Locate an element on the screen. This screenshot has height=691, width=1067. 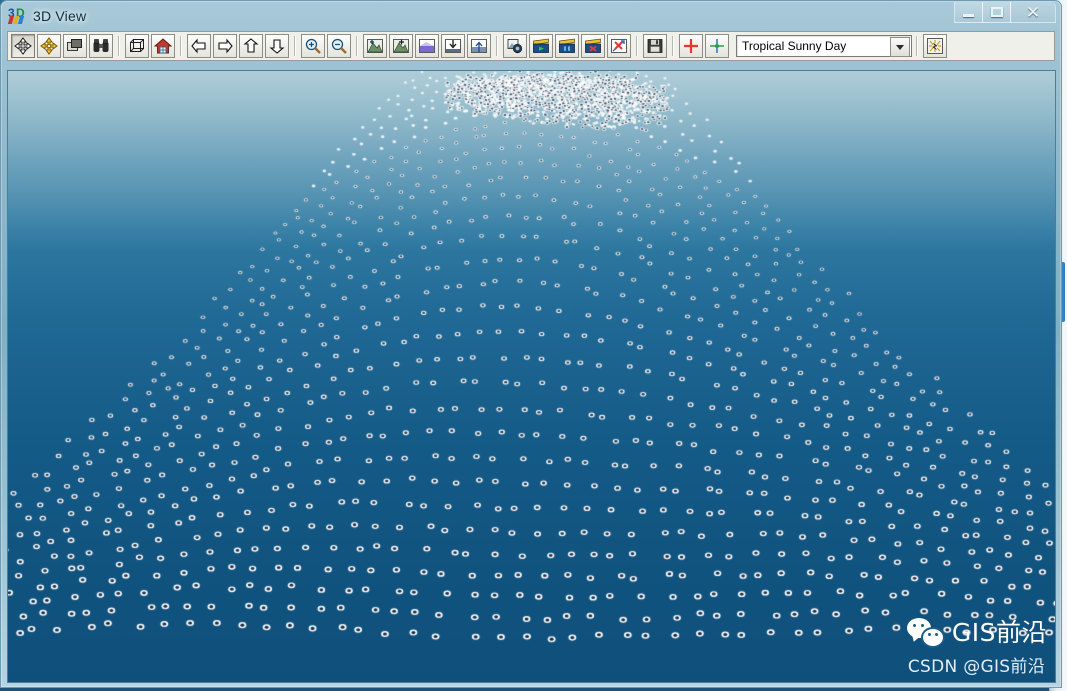
scene-properties-icon is located at coordinates (515, 46).